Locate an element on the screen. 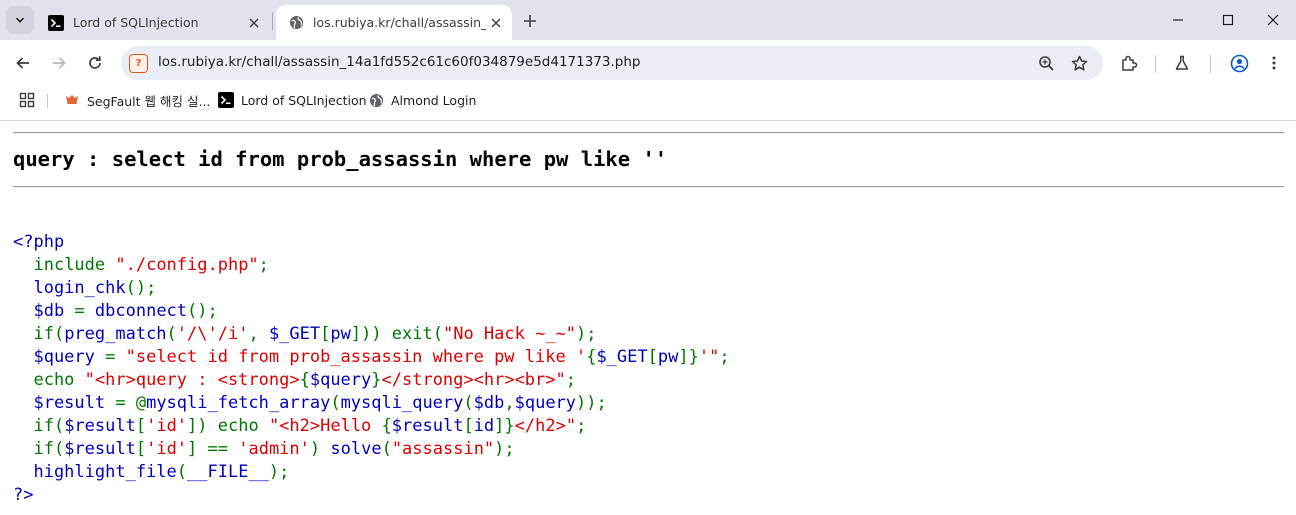 The height and width of the screenshot is (515, 1296). tab-search-button is located at coordinates (20, 20).